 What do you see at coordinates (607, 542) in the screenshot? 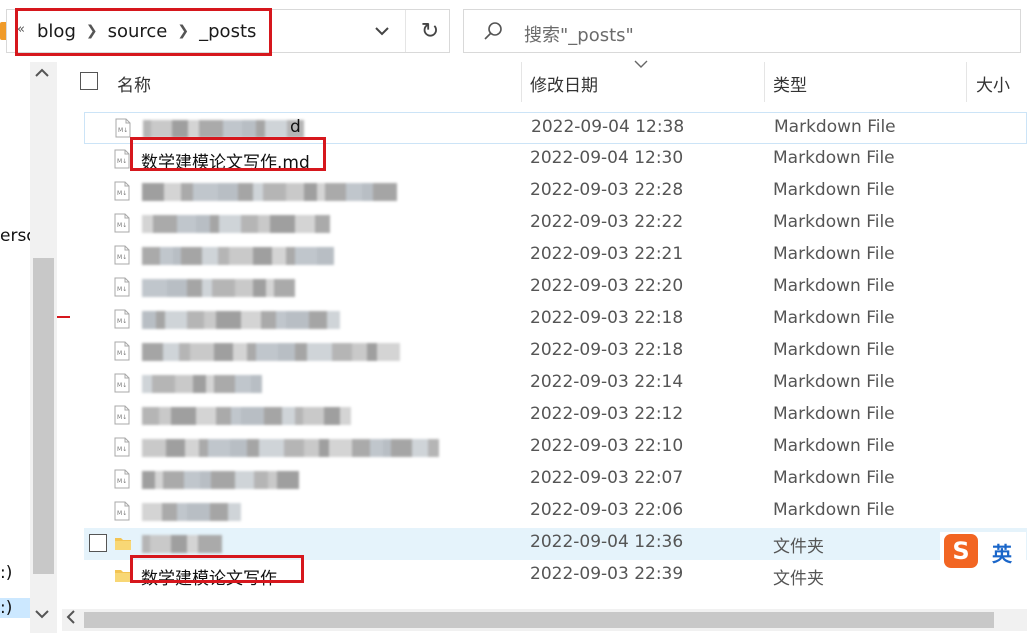
I see `modified-date: 2022-09-04 12:36` at bounding box center [607, 542].